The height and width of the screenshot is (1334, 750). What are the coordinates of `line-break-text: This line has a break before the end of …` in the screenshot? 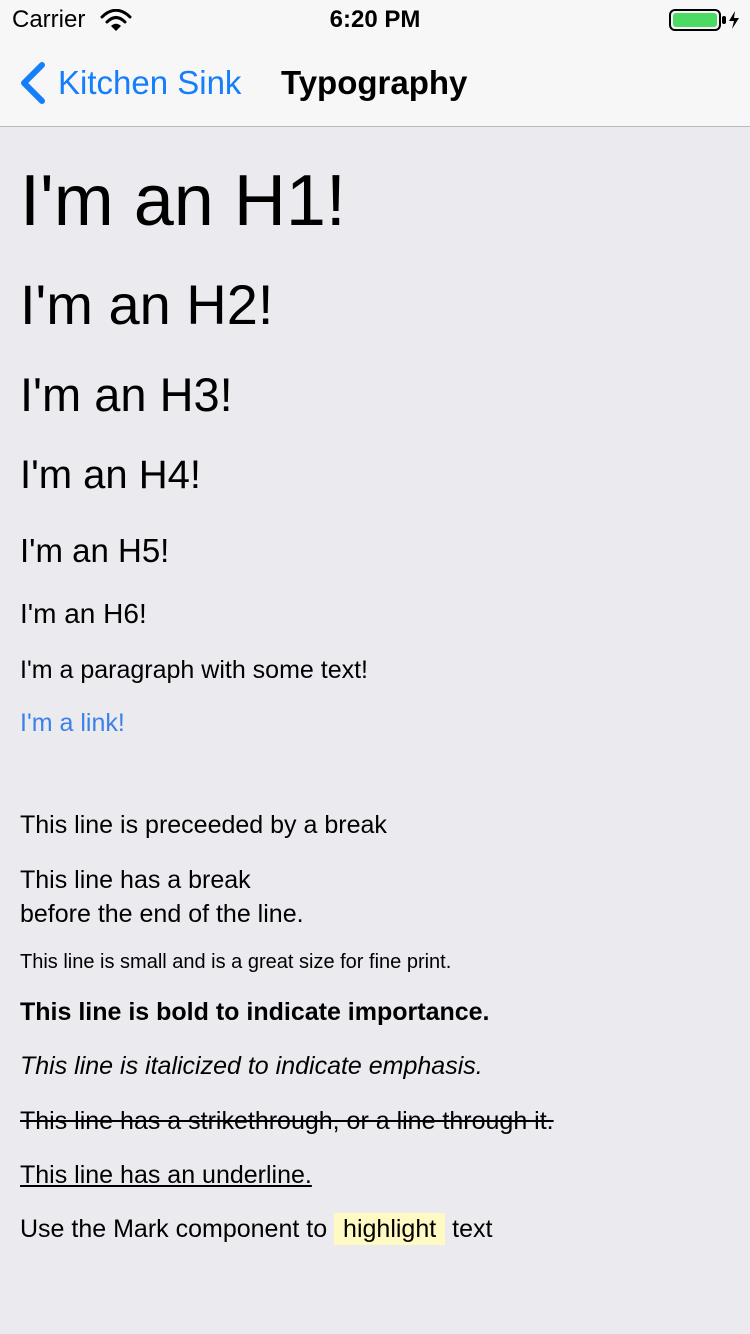 It's located at (162, 897).